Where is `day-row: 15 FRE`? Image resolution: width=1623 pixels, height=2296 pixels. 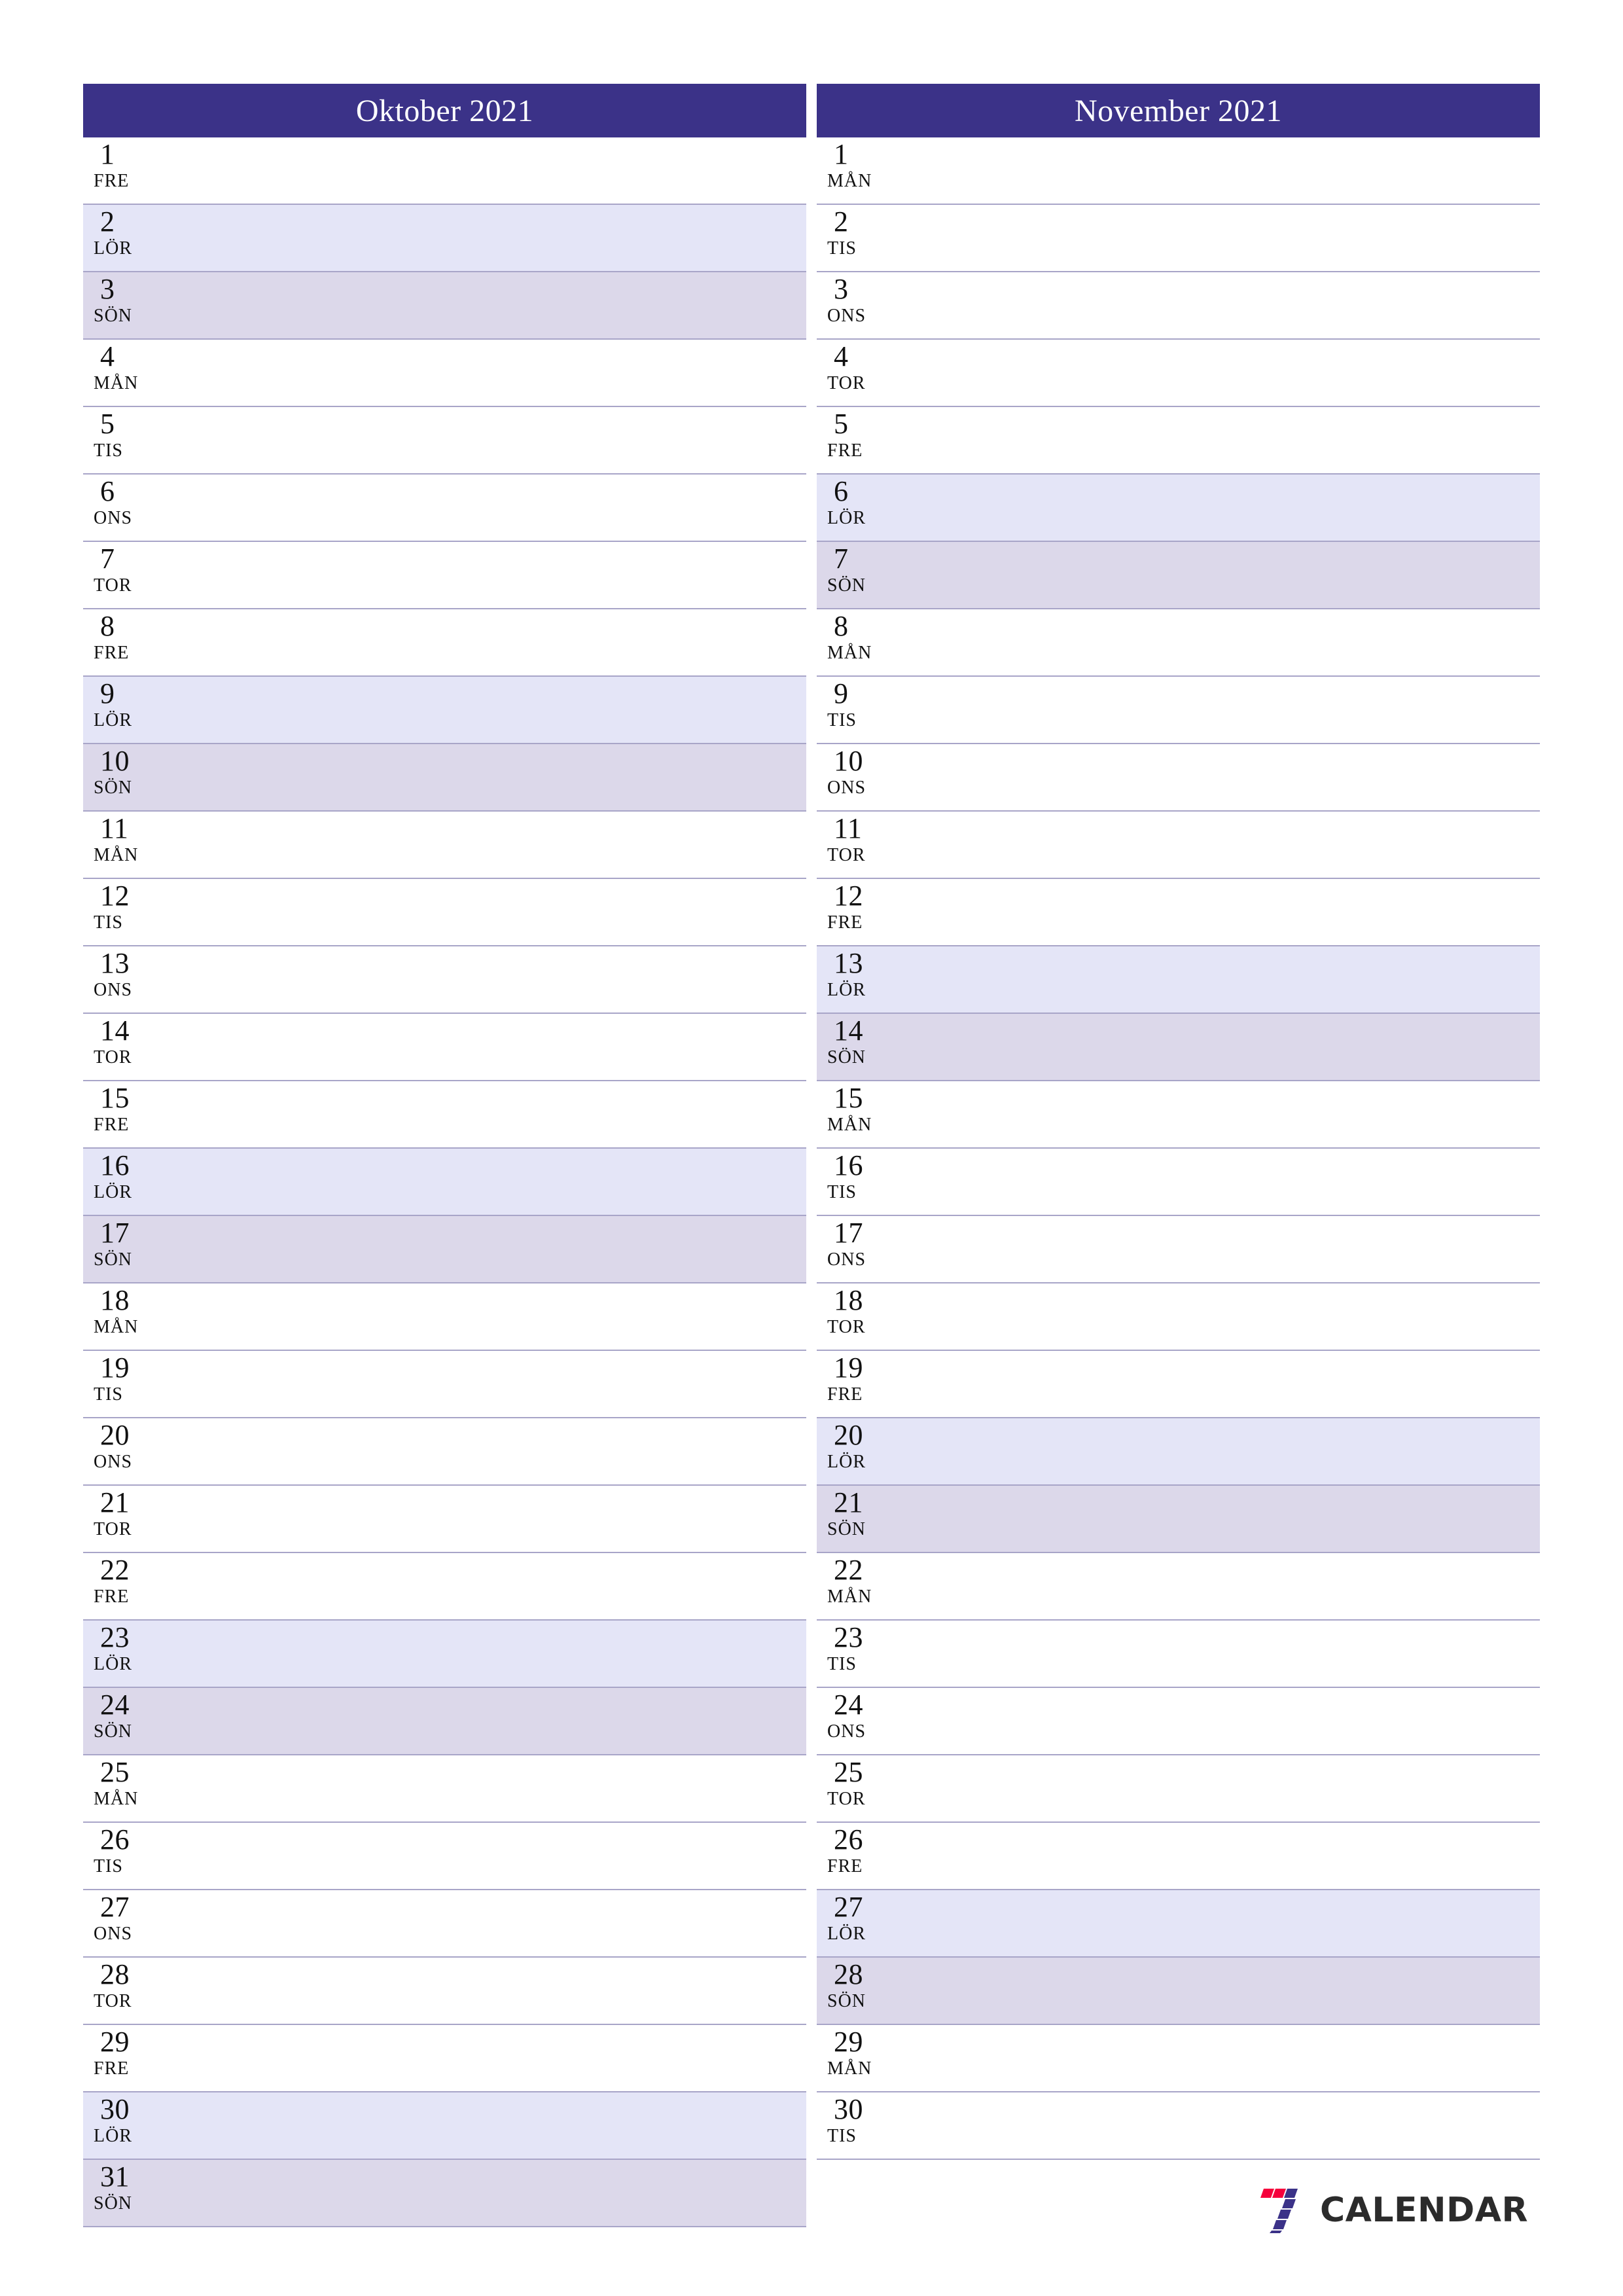
day-row: 15 FRE is located at coordinates (445, 1115).